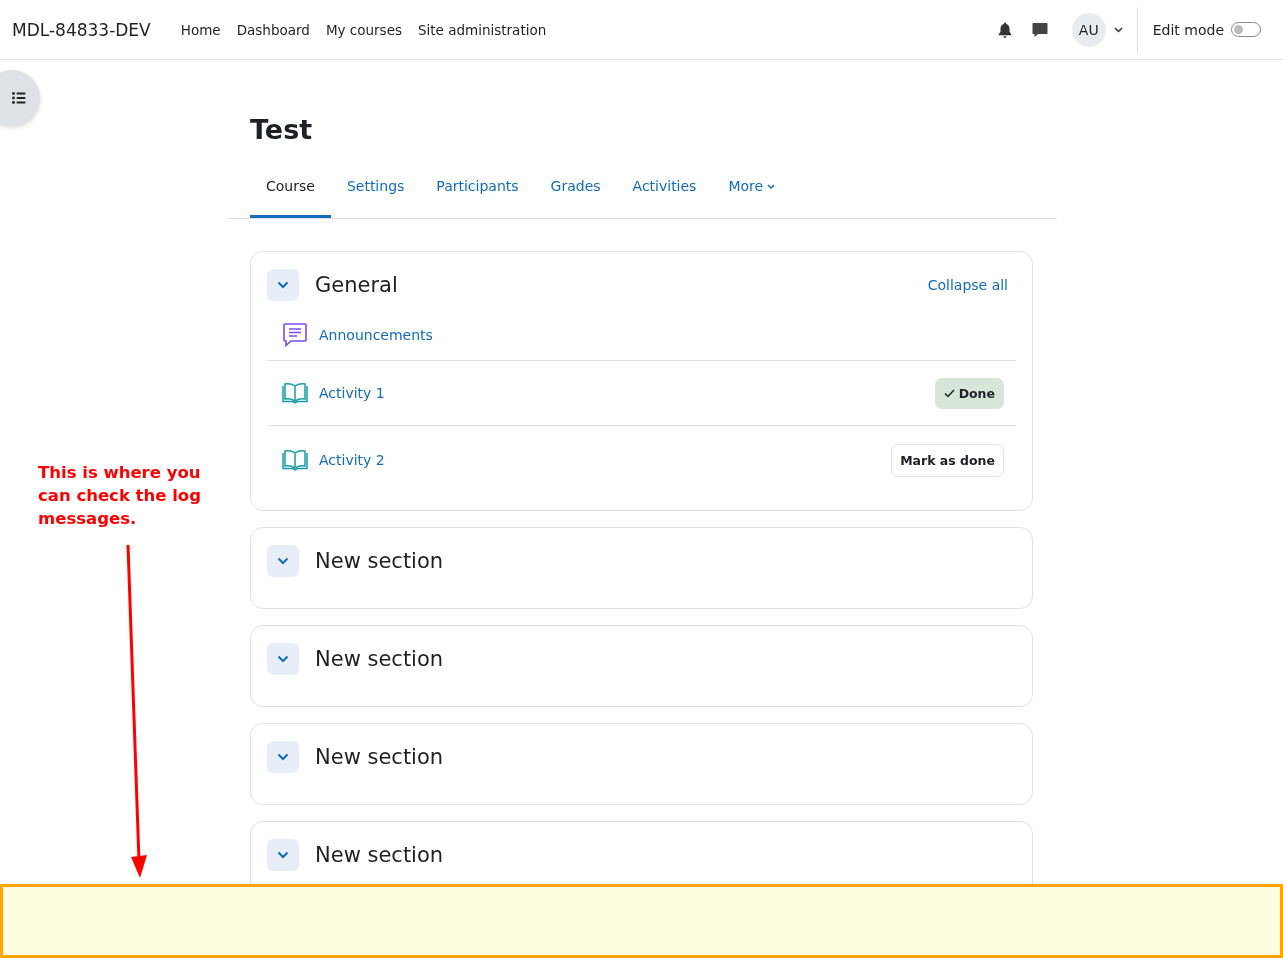 This screenshot has width=1283, height=958. What do you see at coordinates (363, 29) in the screenshot?
I see `nav-link: My courses` at bounding box center [363, 29].